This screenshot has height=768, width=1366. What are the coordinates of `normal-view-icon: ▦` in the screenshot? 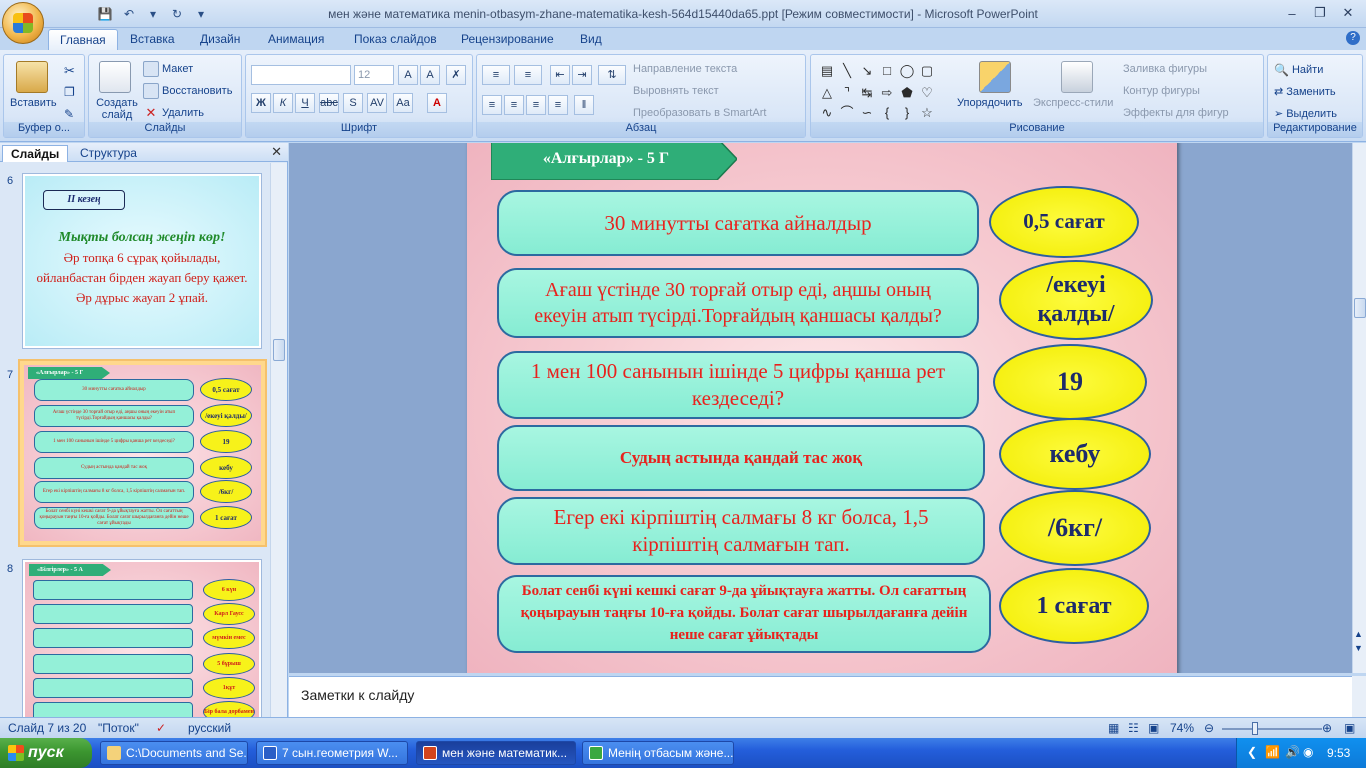 It's located at (1113, 728).